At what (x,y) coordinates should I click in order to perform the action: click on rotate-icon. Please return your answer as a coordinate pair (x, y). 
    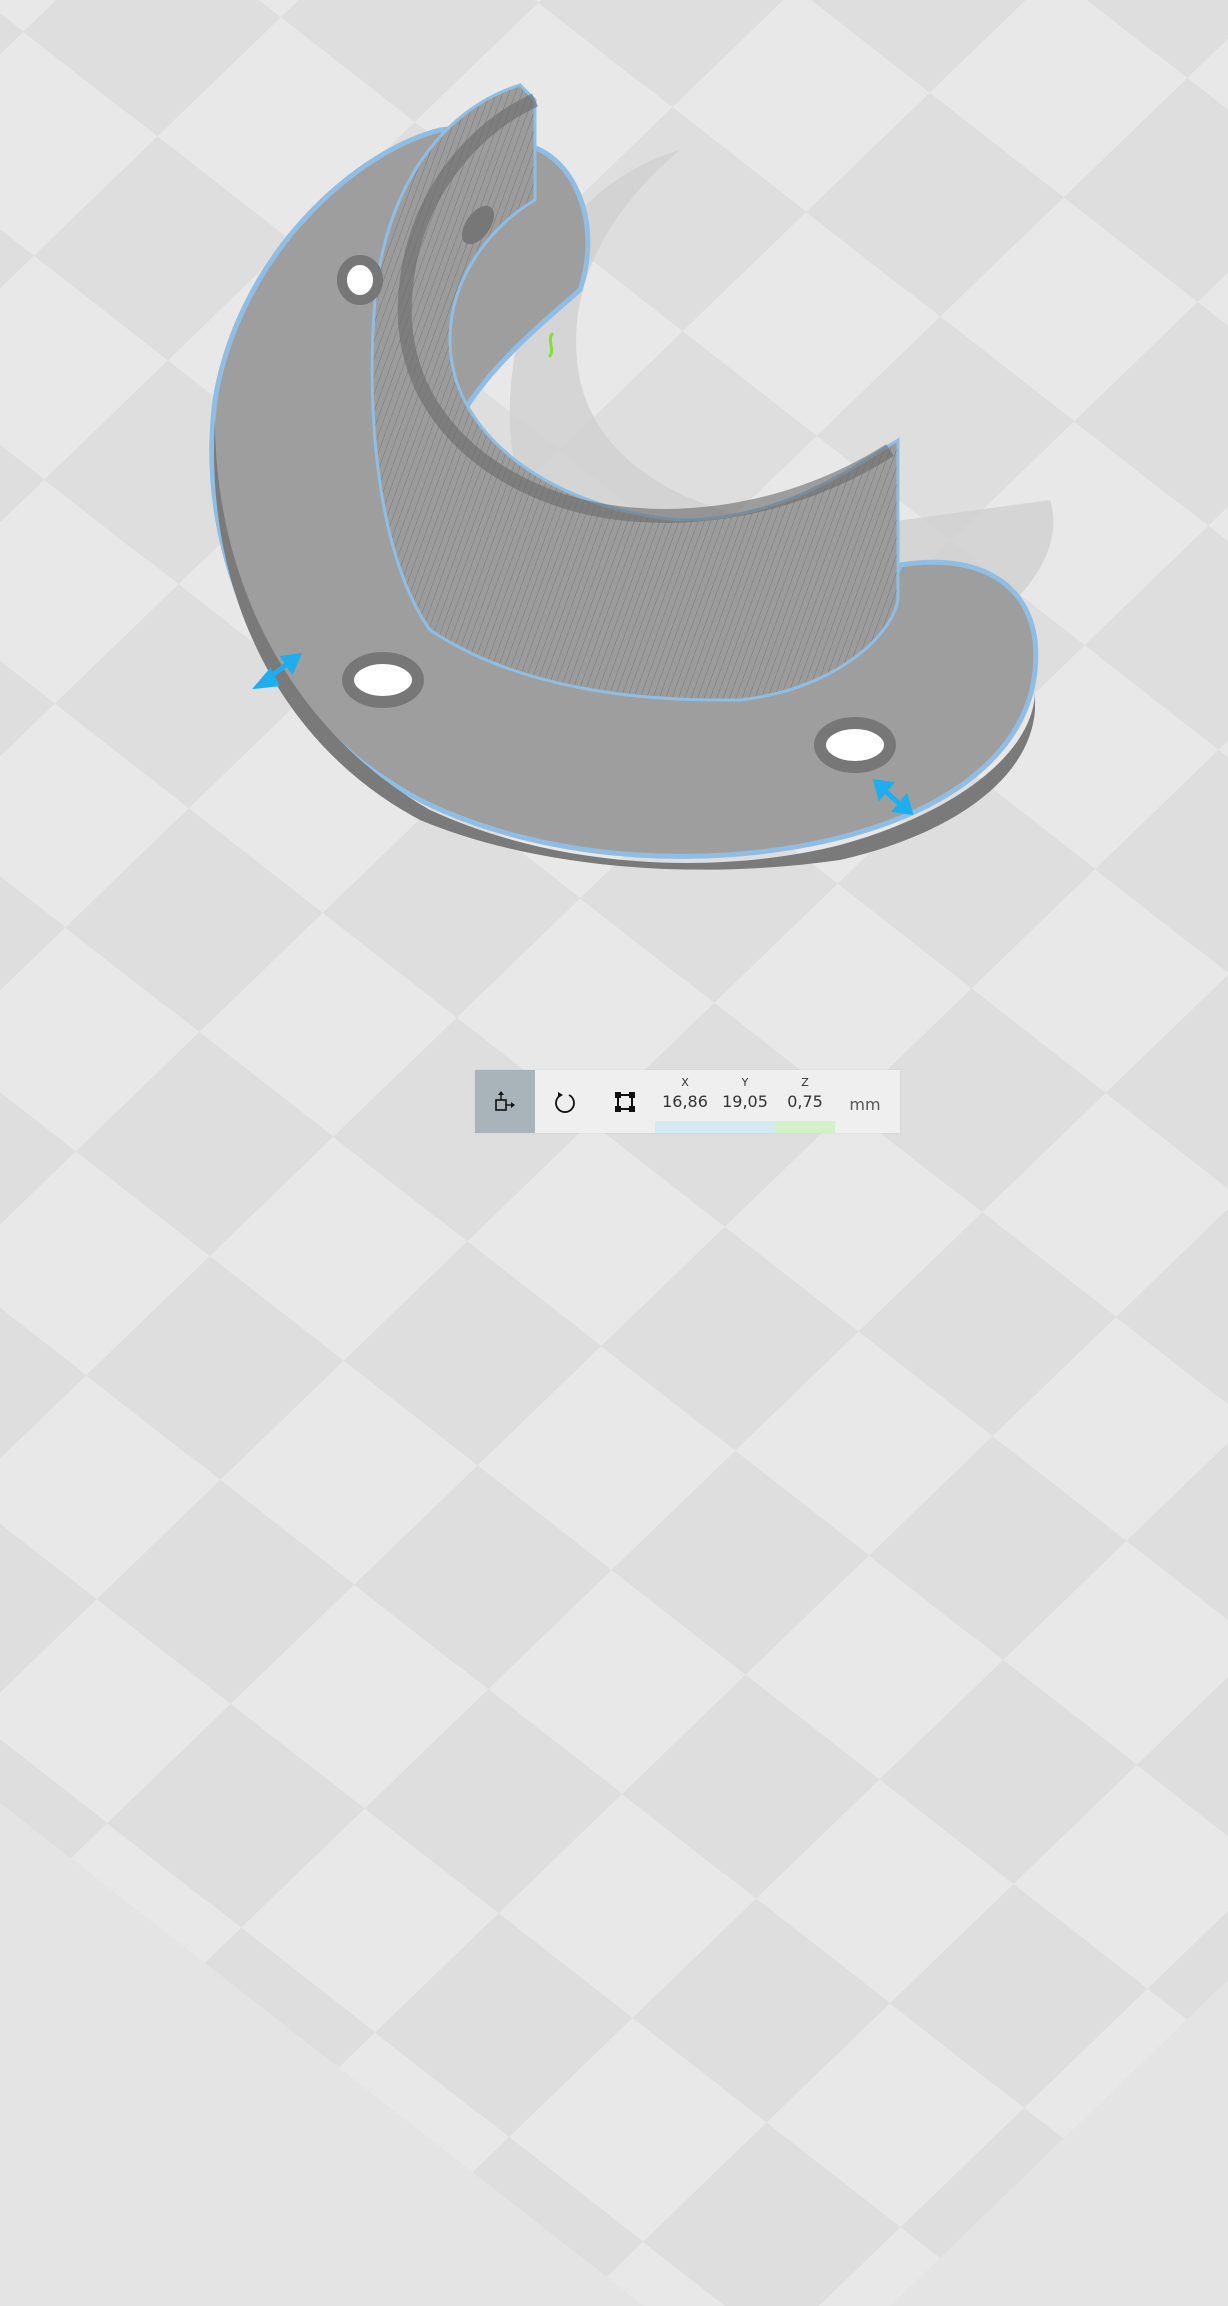
    Looking at the image, I should click on (565, 1102).